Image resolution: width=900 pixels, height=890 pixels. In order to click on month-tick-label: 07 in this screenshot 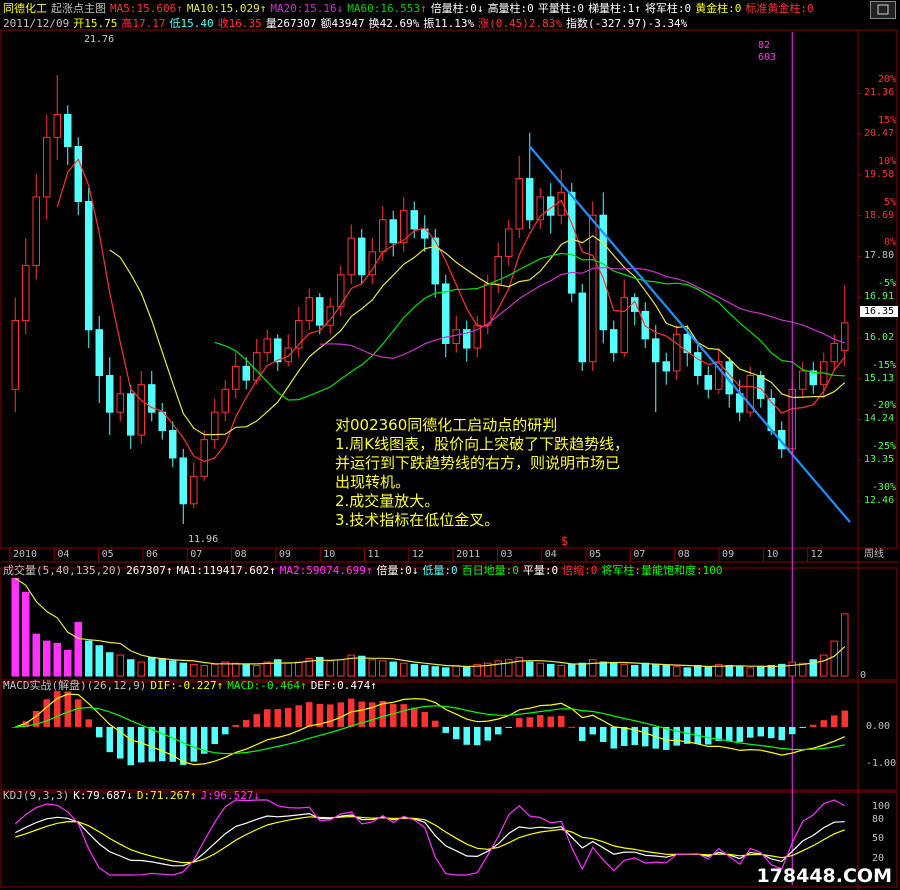, I will do `click(639, 554)`.